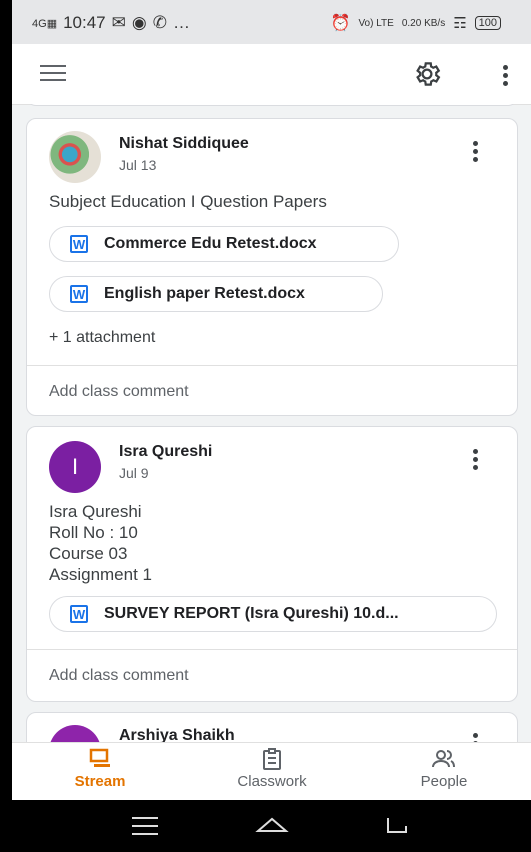 The width and height of the screenshot is (531, 852). What do you see at coordinates (138, 165) in the screenshot?
I see `post-date: Jul 13` at bounding box center [138, 165].